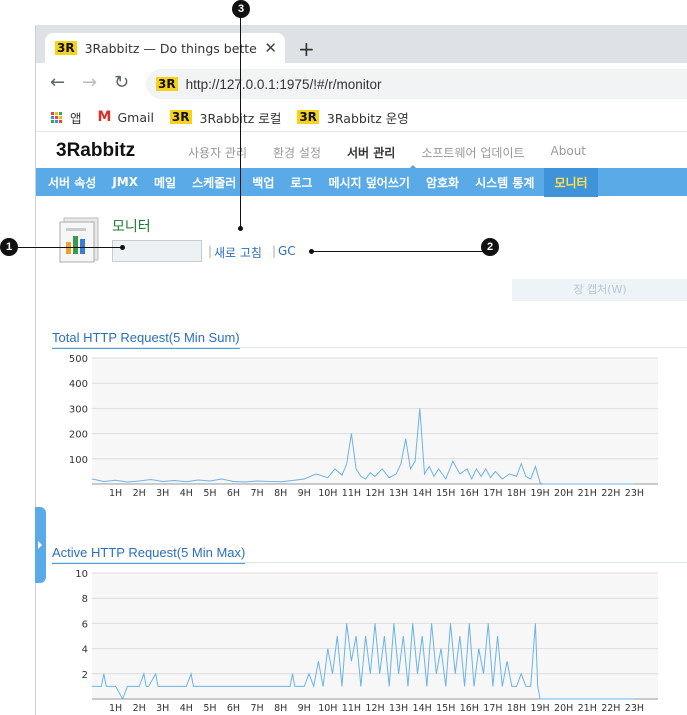 This screenshot has width=687, height=715. Describe the element at coordinates (233, 493) in the screenshot. I see `x-tick-label: 6H` at that location.